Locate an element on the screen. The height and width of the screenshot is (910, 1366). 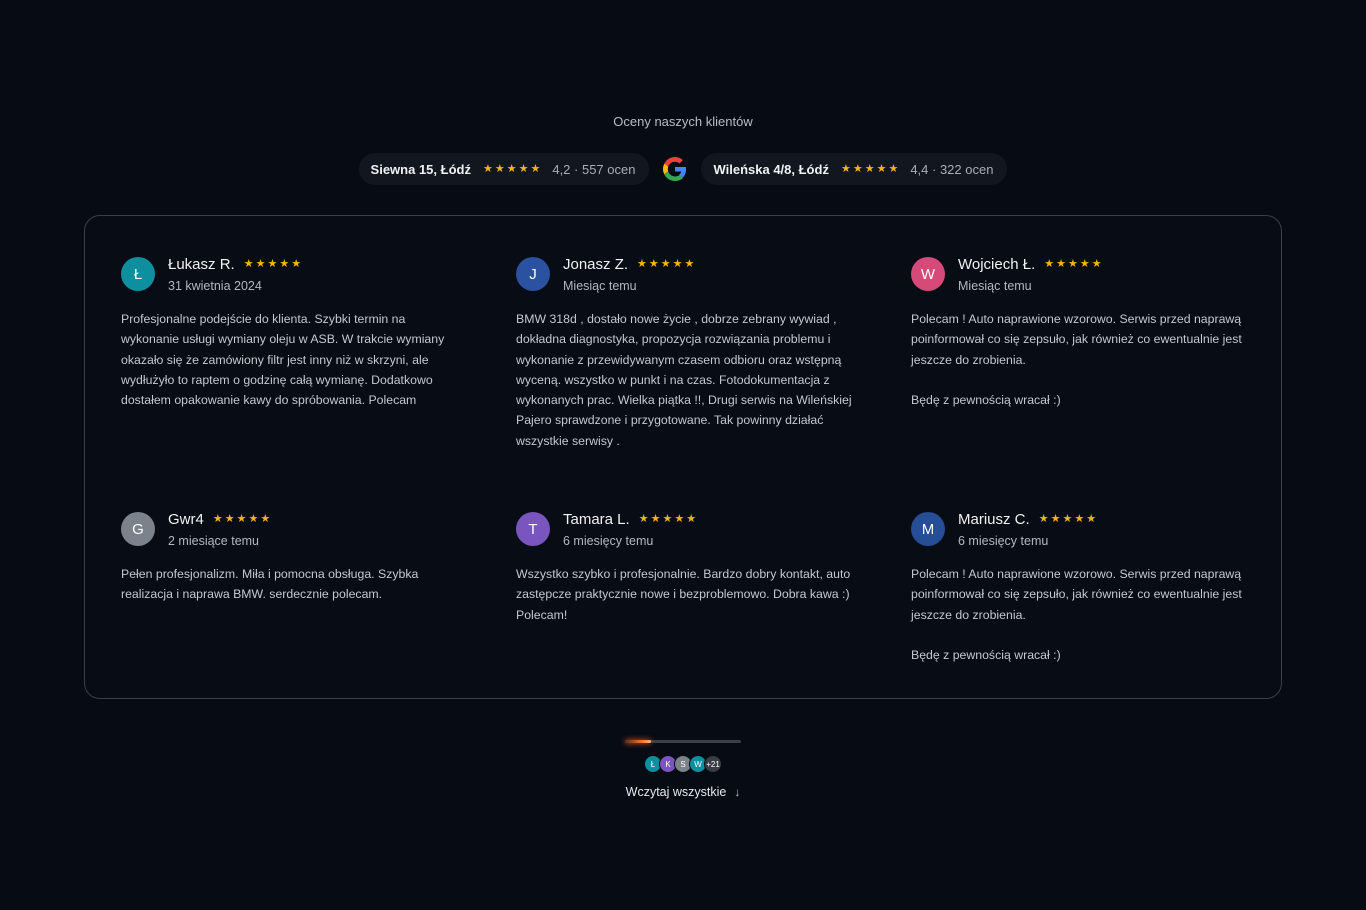
section-heading: Oceny naszych klientów is located at coordinates (683, 121).